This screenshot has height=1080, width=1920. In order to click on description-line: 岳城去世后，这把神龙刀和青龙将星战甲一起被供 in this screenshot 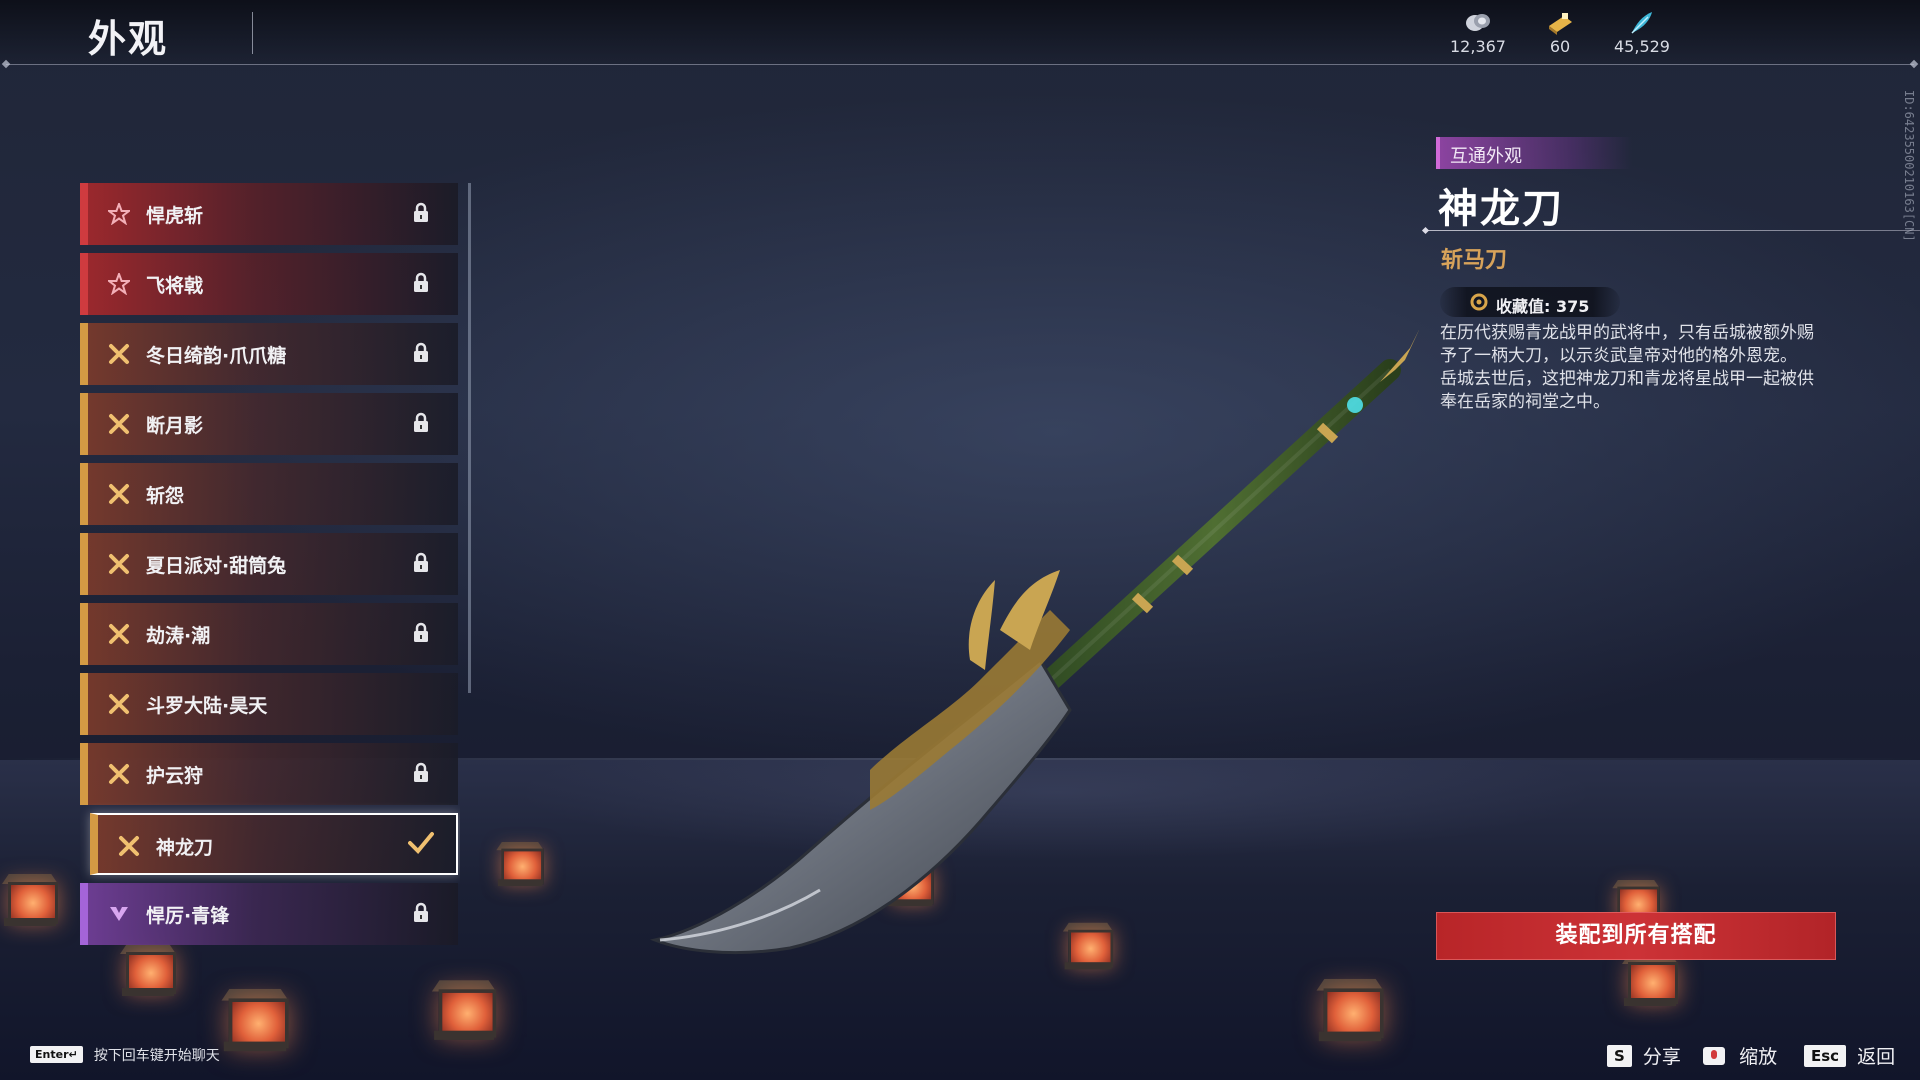, I will do `click(1627, 379)`.